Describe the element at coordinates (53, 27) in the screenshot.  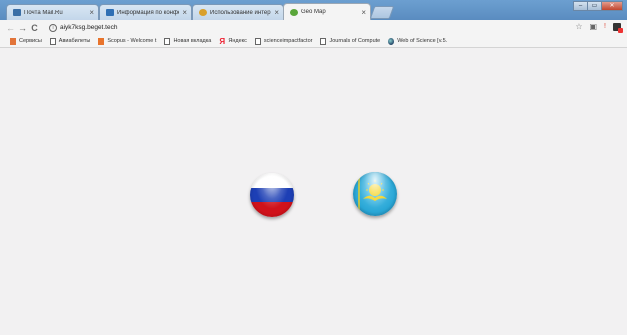
I see `site-info-icon: i` at that location.